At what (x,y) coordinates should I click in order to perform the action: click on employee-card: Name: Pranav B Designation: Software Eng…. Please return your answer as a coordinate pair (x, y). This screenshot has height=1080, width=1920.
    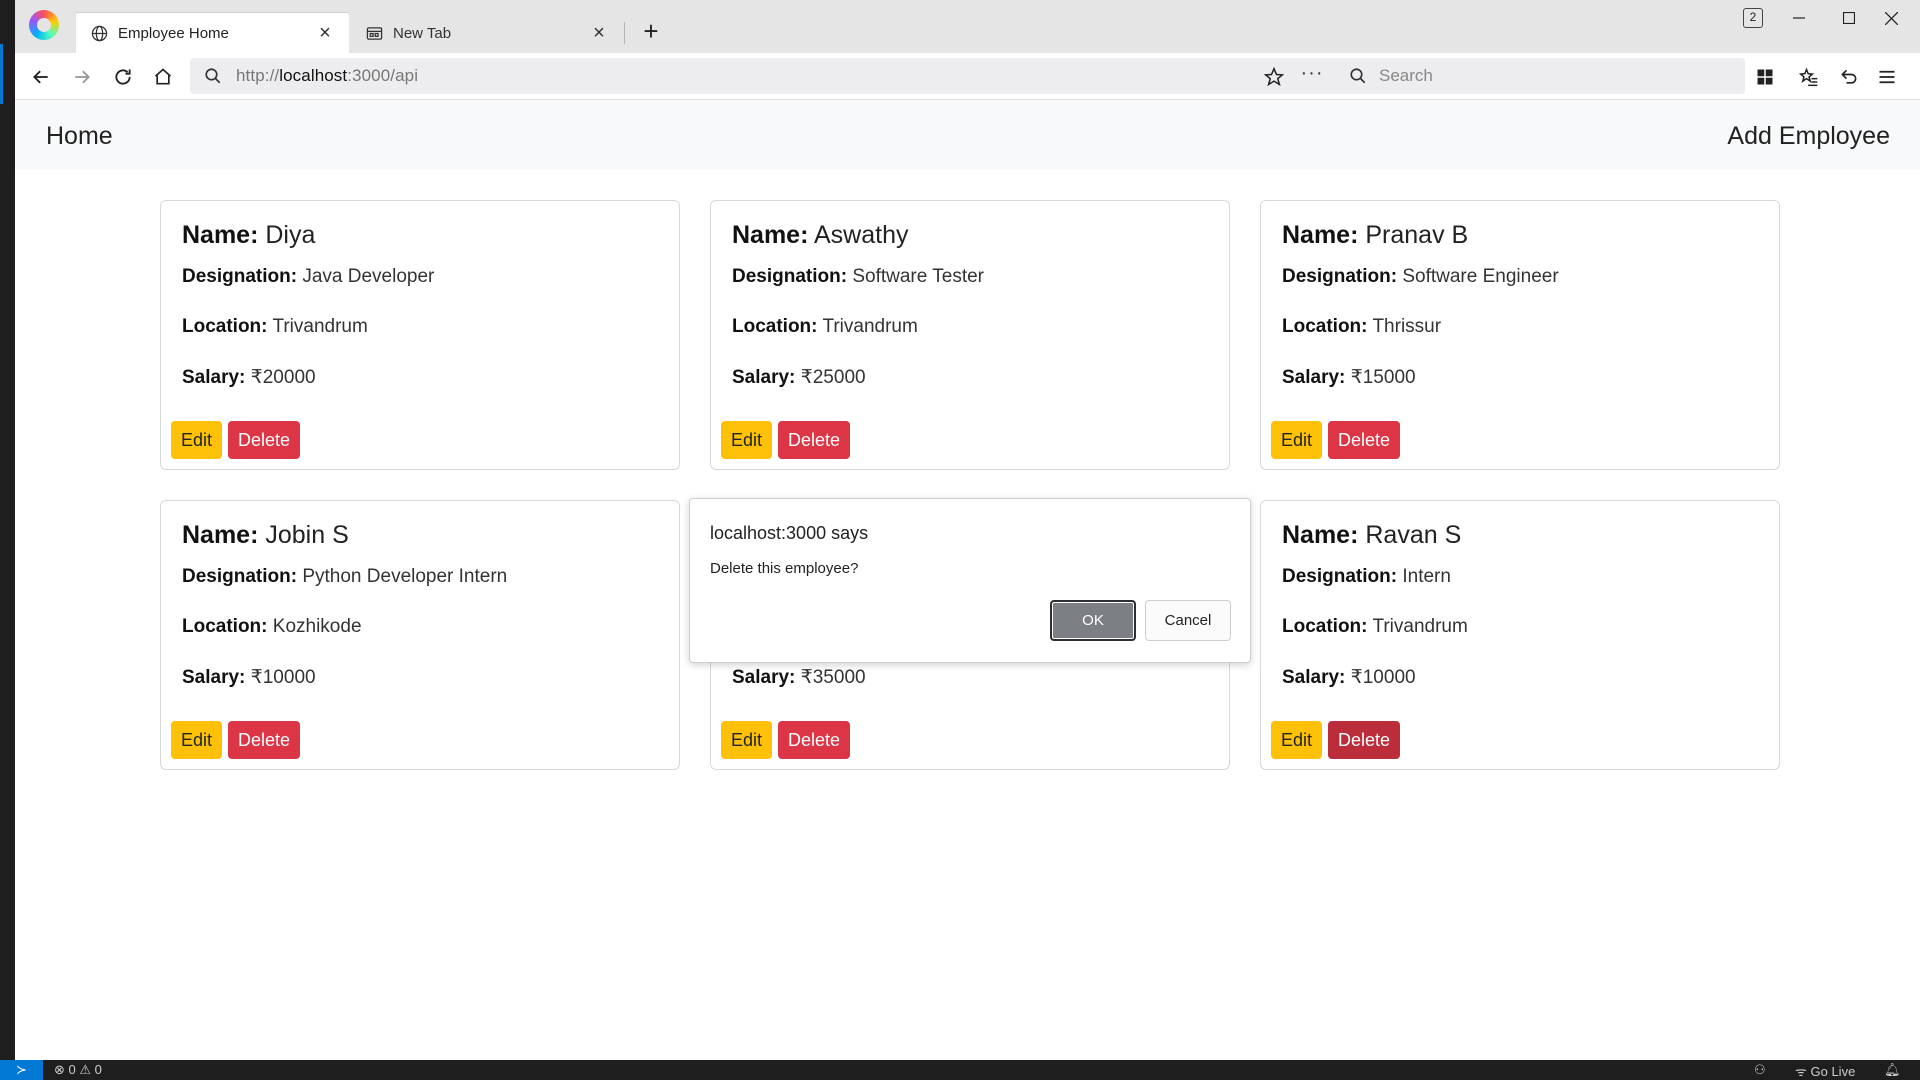
    Looking at the image, I should click on (1520, 335).